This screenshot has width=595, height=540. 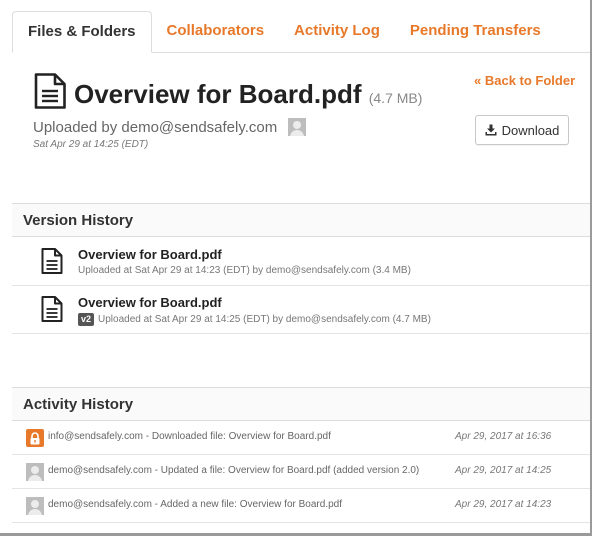 What do you see at coordinates (297, 127) in the screenshot?
I see `uploader-avatar` at bounding box center [297, 127].